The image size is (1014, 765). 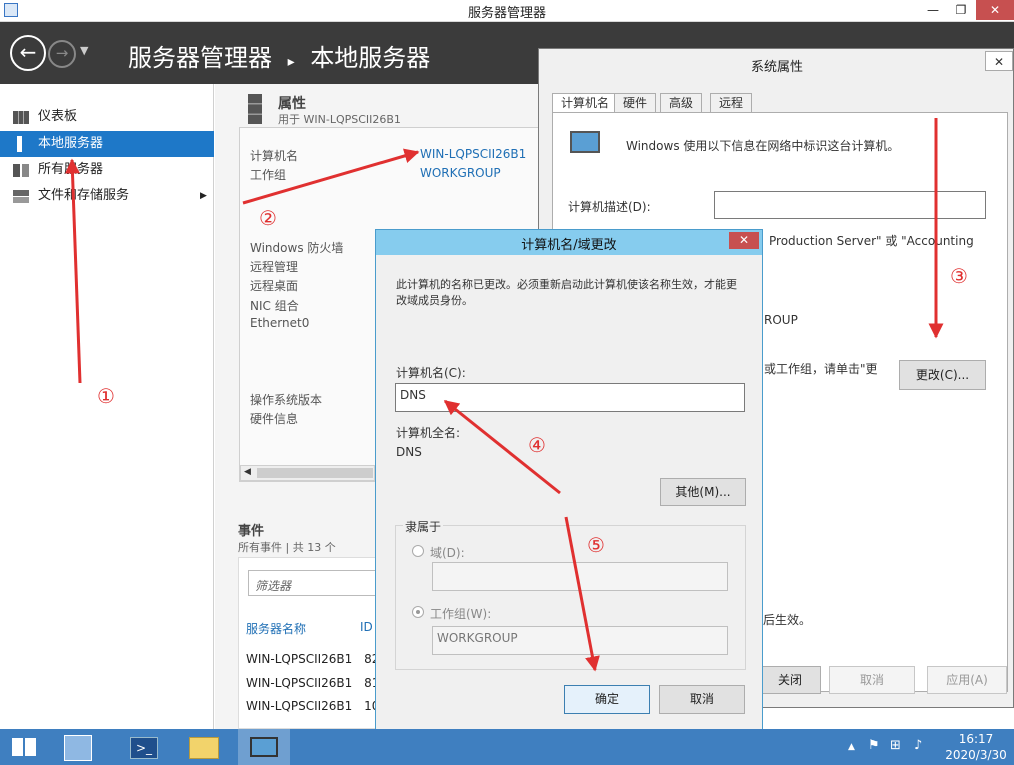 I want to click on network-icon: ⊞, so click(x=895, y=745).